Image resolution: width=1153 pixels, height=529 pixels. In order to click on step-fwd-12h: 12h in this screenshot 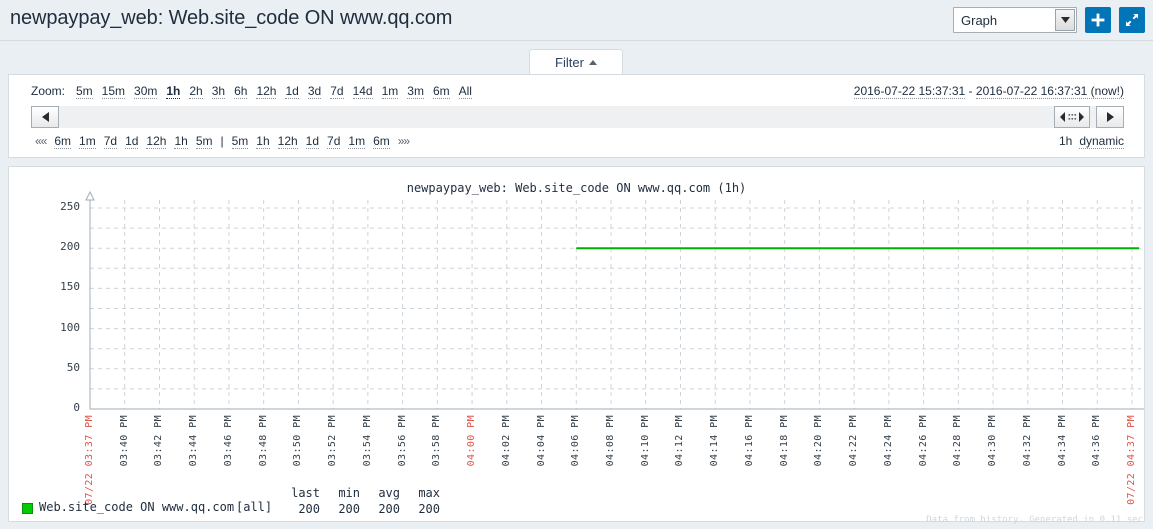, I will do `click(287, 141)`.